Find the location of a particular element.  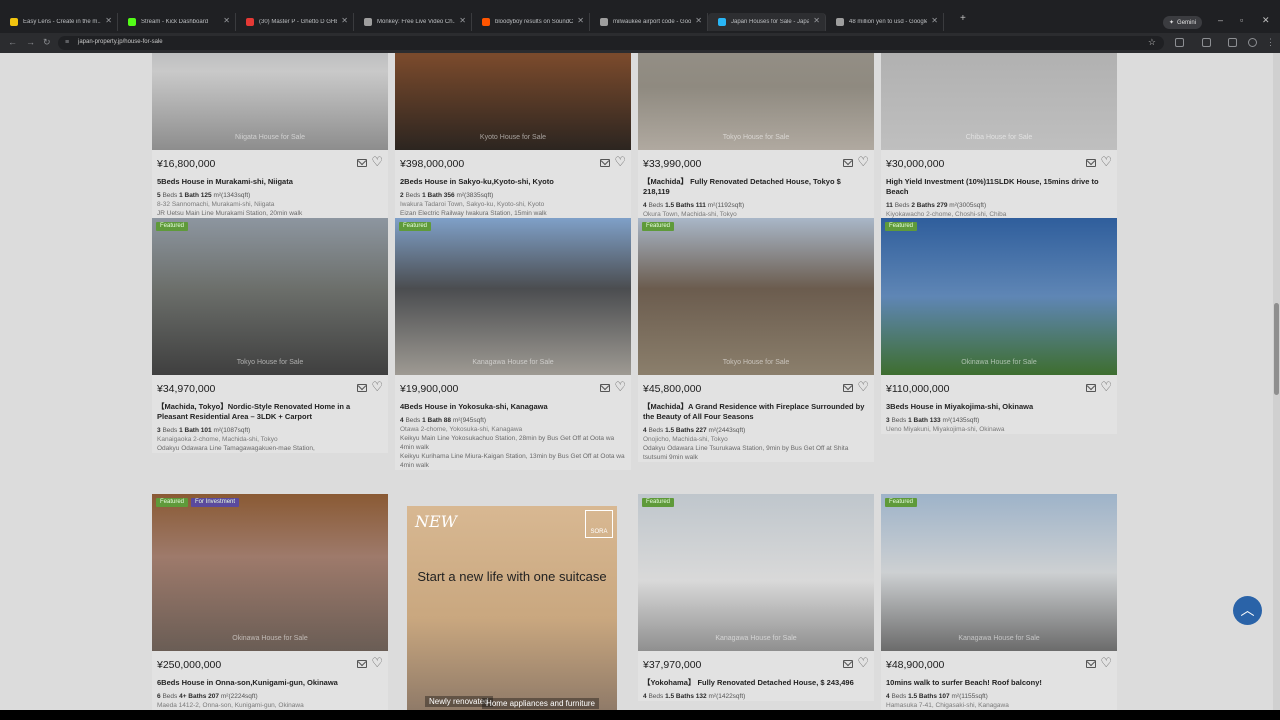

browser-tab: (30) Master P - Ghetto D GHET... ✕ is located at coordinates (295, 22).